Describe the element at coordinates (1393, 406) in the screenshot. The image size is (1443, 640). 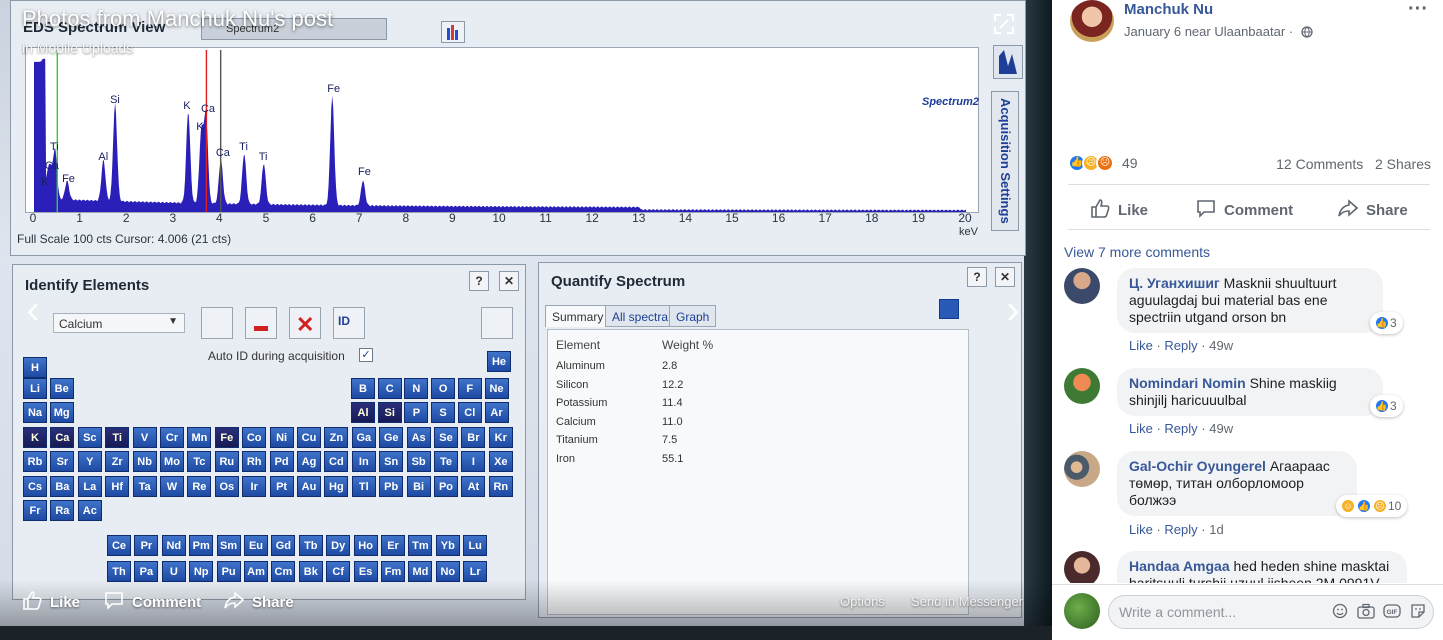
I see `comment-reaction-count: 3` at that location.